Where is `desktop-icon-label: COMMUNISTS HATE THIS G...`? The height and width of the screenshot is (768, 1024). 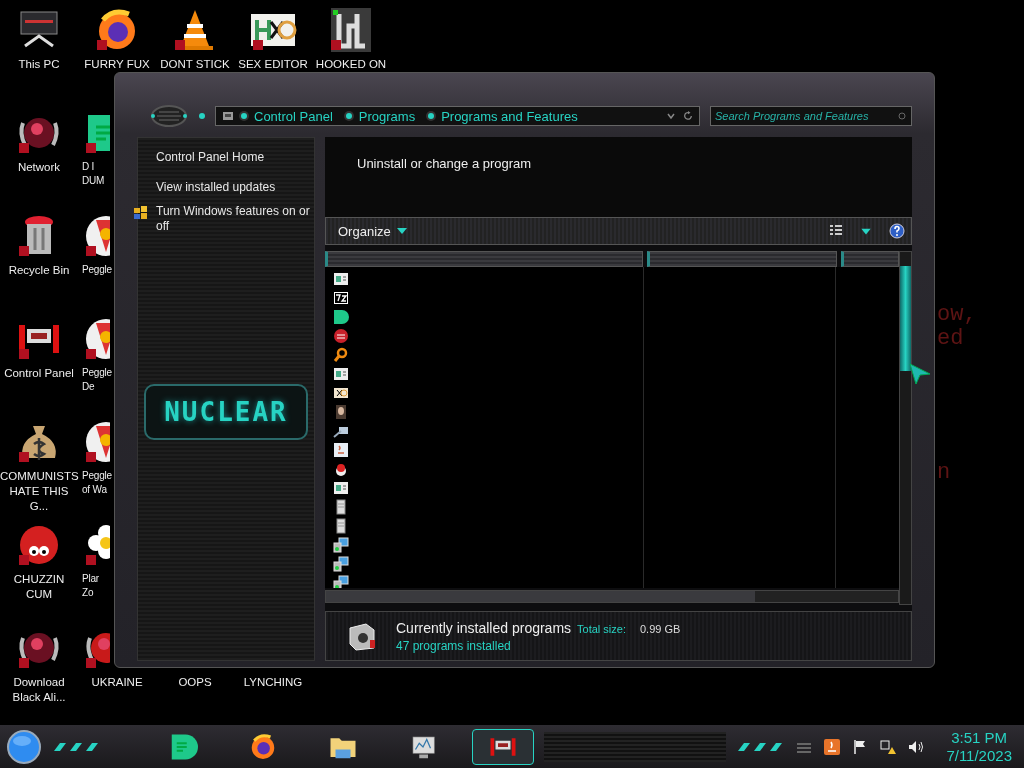 desktop-icon-label: COMMUNISTS HATE THIS G... is located at coordinates (39, 491).